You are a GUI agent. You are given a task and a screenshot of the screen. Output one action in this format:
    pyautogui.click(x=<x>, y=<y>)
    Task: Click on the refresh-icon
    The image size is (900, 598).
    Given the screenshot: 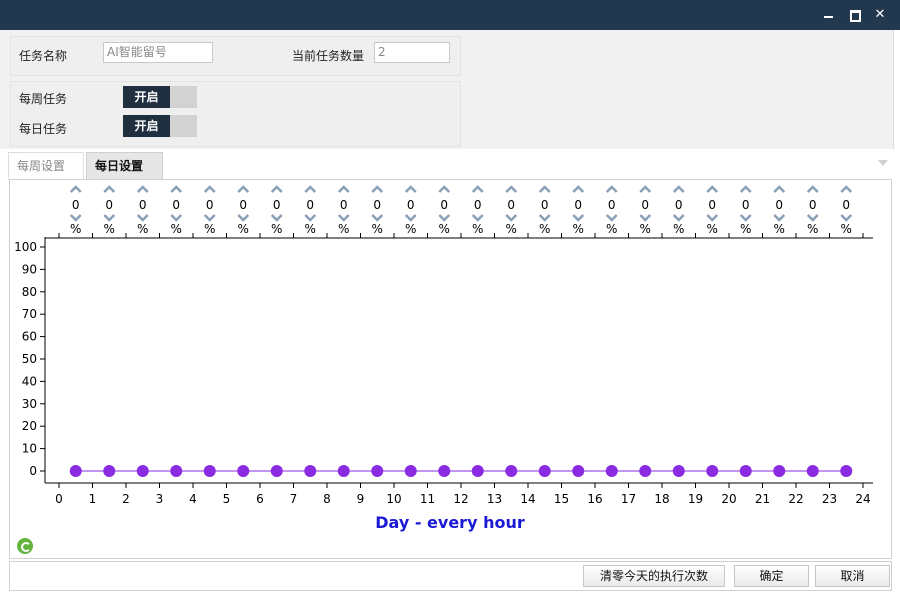 What is the action you would take?
    pyautogui.click(x=25, y=546)
    